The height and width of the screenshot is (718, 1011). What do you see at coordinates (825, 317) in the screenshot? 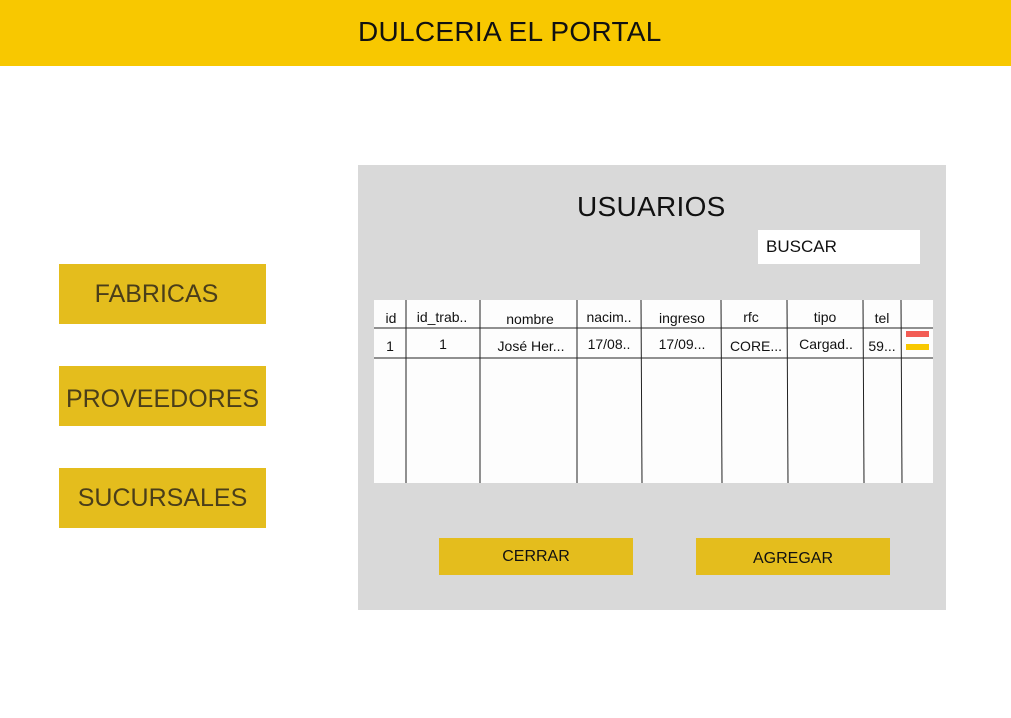
I see `header-tipo: tipo` at bounding box center [825, 317].